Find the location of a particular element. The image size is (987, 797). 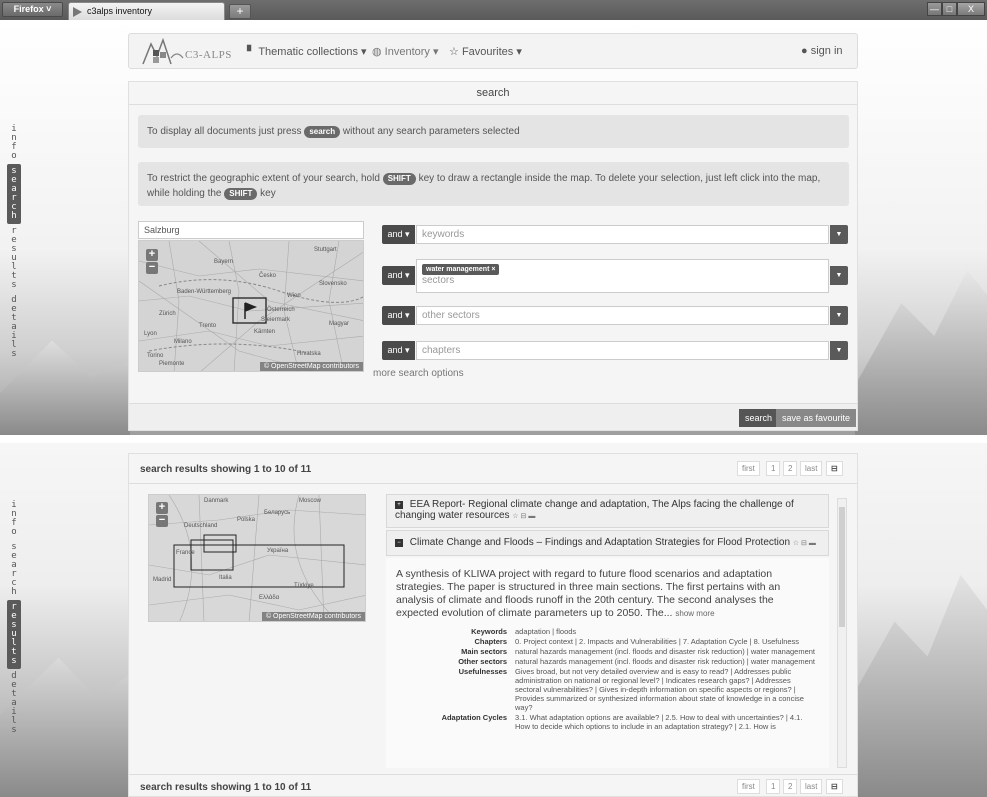

maximize-button: □ is located at coordinates (949, 9).